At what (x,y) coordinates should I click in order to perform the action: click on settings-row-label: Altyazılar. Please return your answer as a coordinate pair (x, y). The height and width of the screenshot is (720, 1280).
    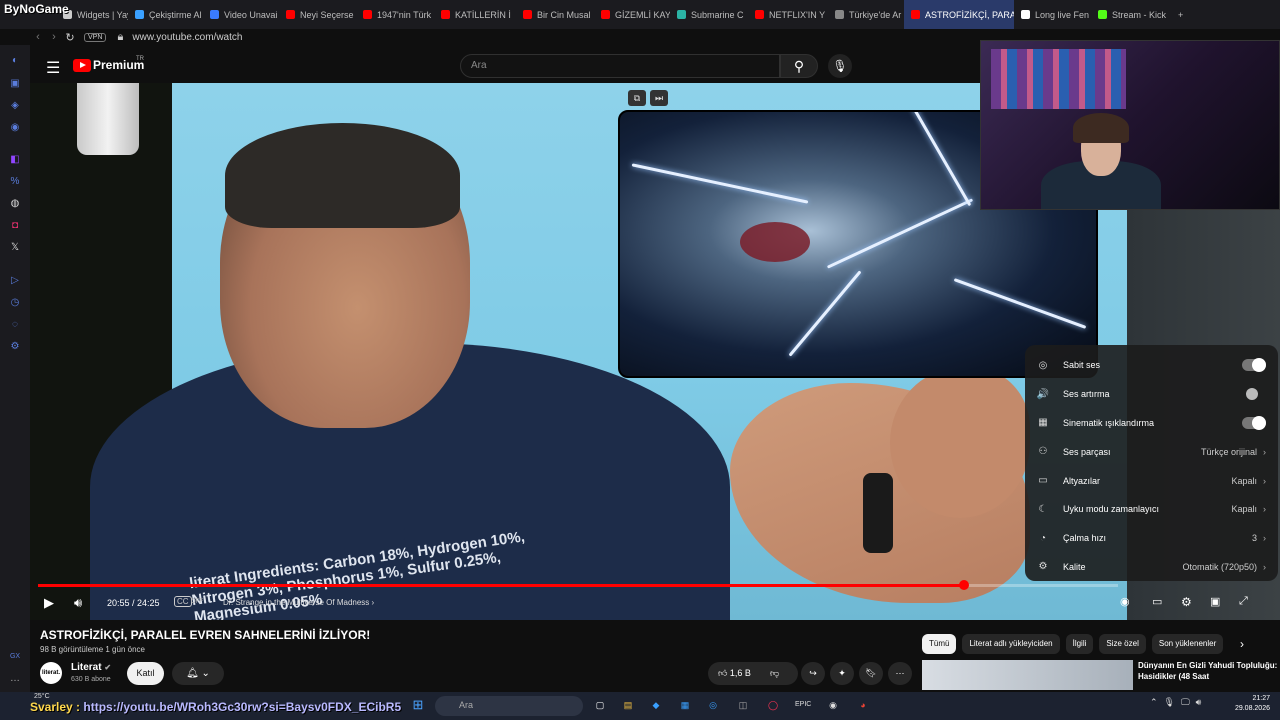
    Looking at the image, I should click on (1082, 480).